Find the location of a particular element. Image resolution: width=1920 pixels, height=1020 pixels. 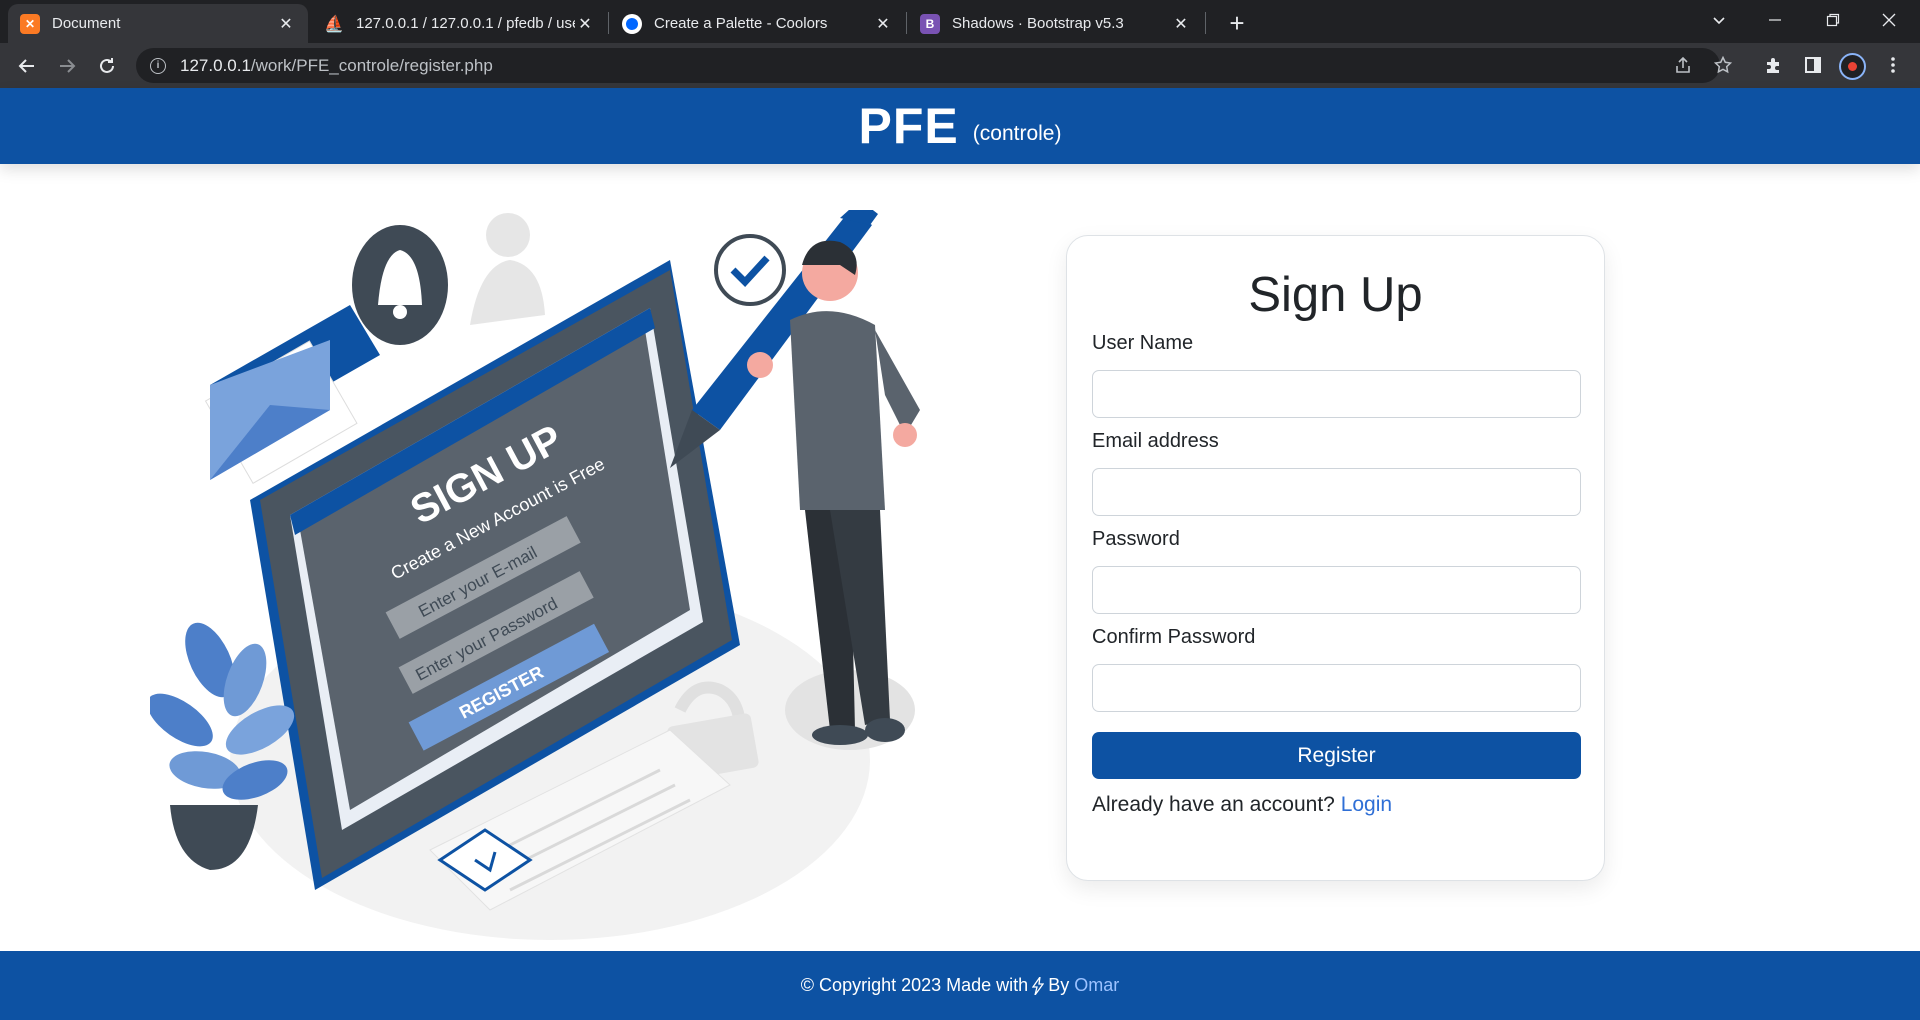

login-link: Login is located at coordinates (1366, 804).